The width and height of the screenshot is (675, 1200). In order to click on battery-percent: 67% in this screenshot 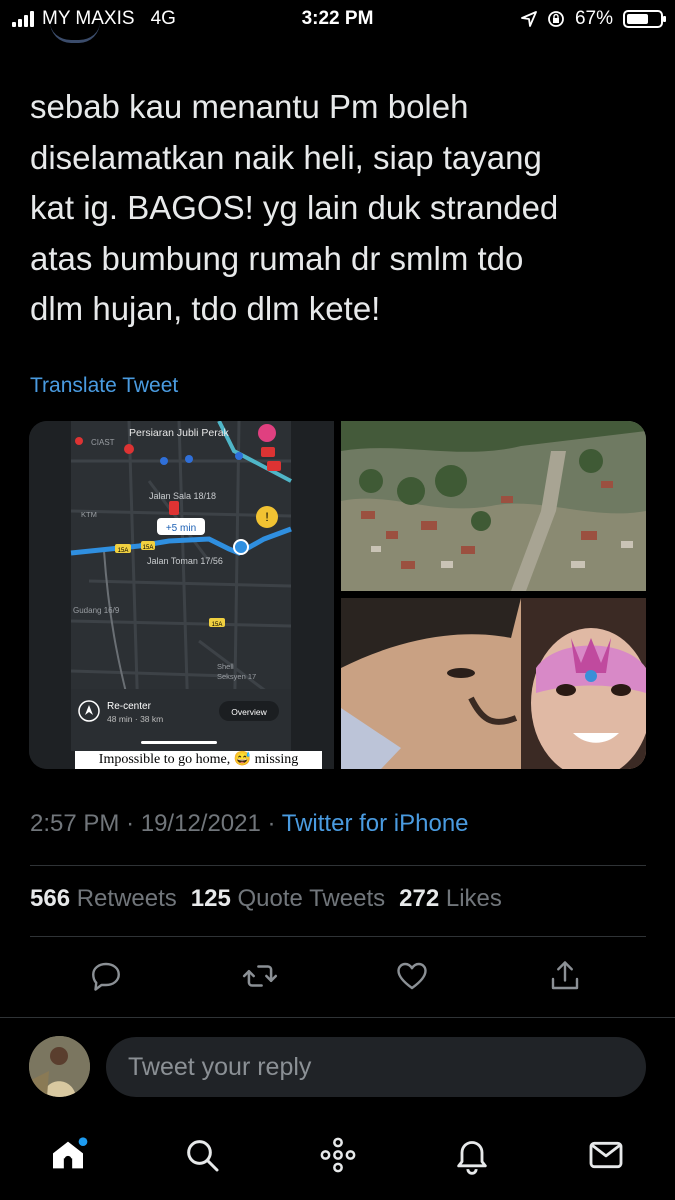, I will do `click(593, 18)`.